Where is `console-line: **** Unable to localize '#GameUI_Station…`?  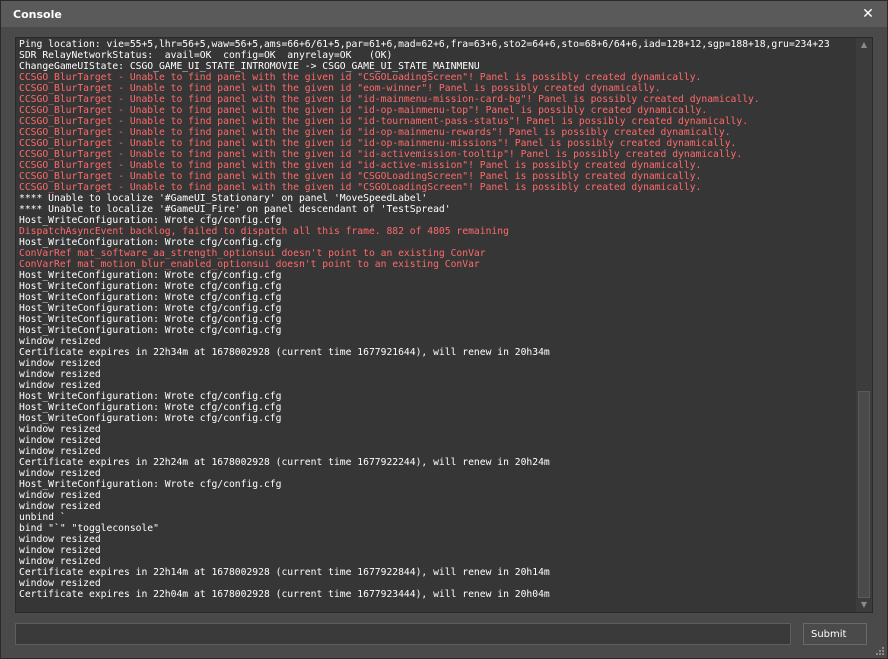 console-line: **** Unable to localize '#GameUI_Station… is located at coordinates (223, 198).